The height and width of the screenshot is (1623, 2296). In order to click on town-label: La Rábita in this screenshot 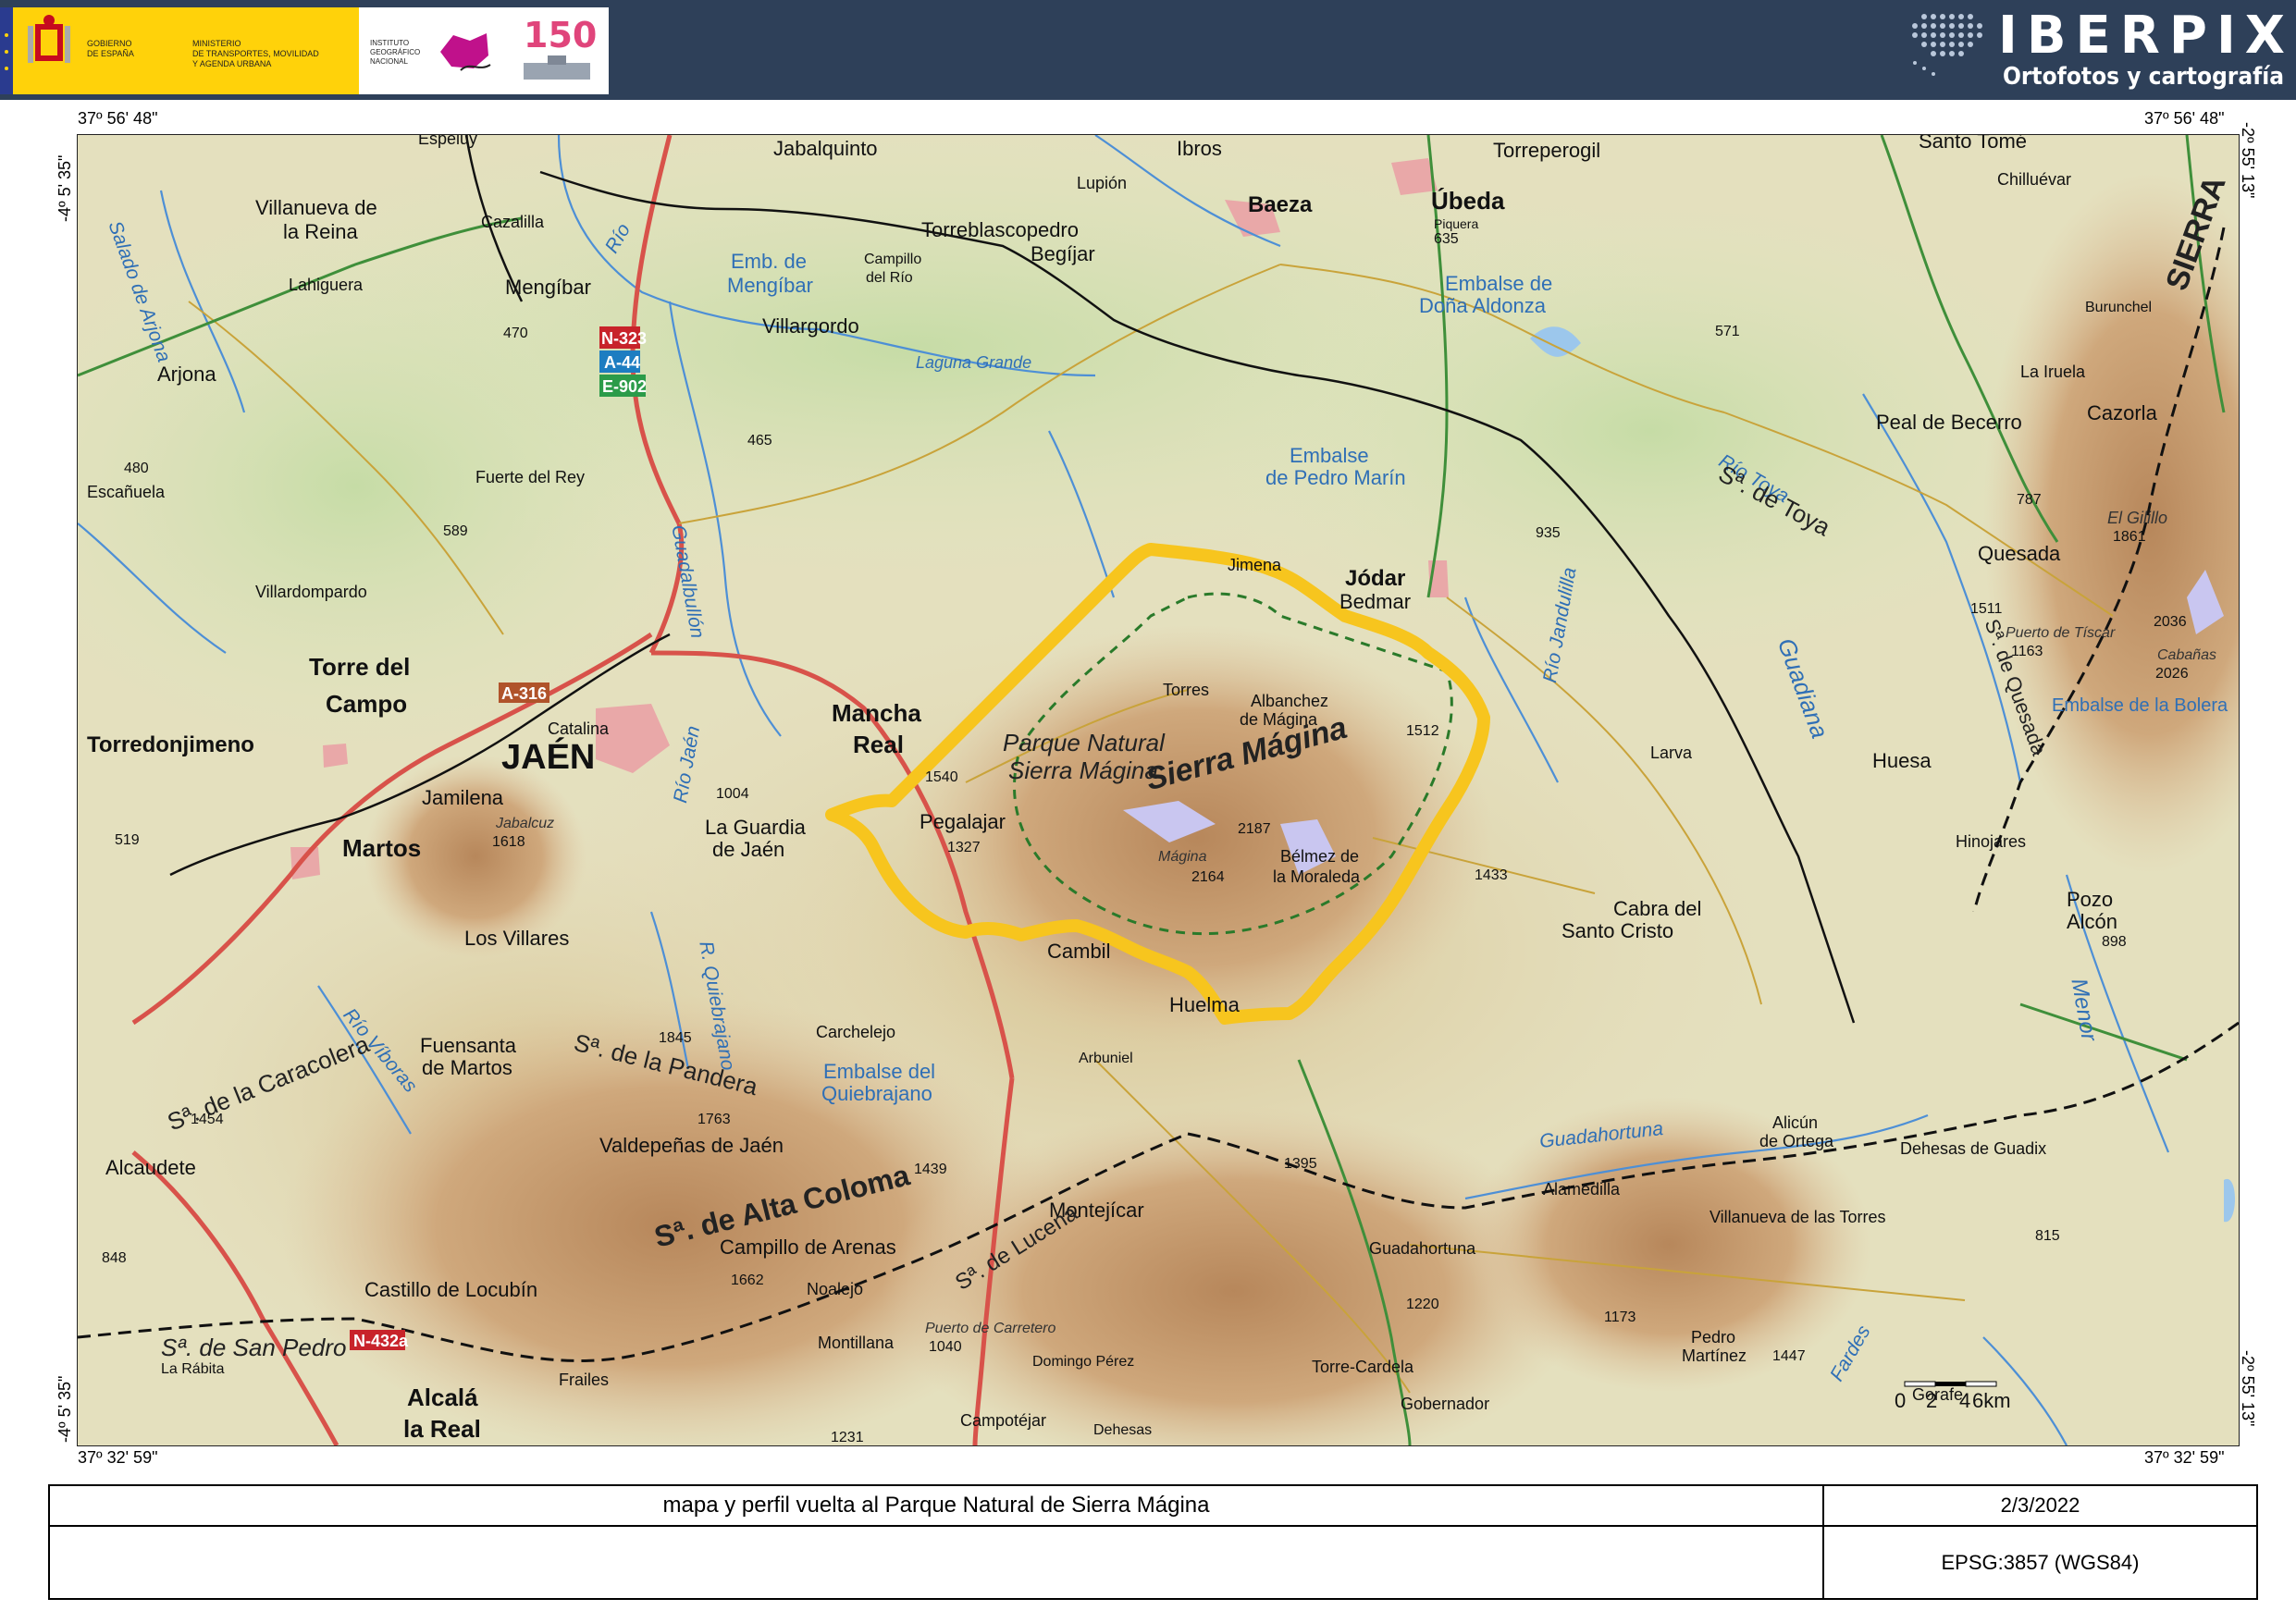, I will do `click(193, 1369)`.